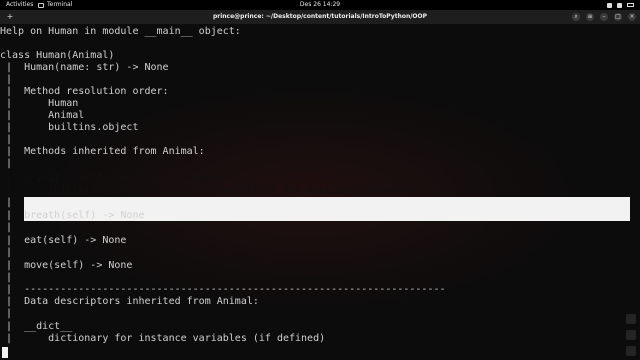 This screenshot has height=360, width=640. What do you see at coordinates (63, 240) in the screenshot?
I see `eat-method-line: | eat(self) -> None` at bounding box center [63, 240].